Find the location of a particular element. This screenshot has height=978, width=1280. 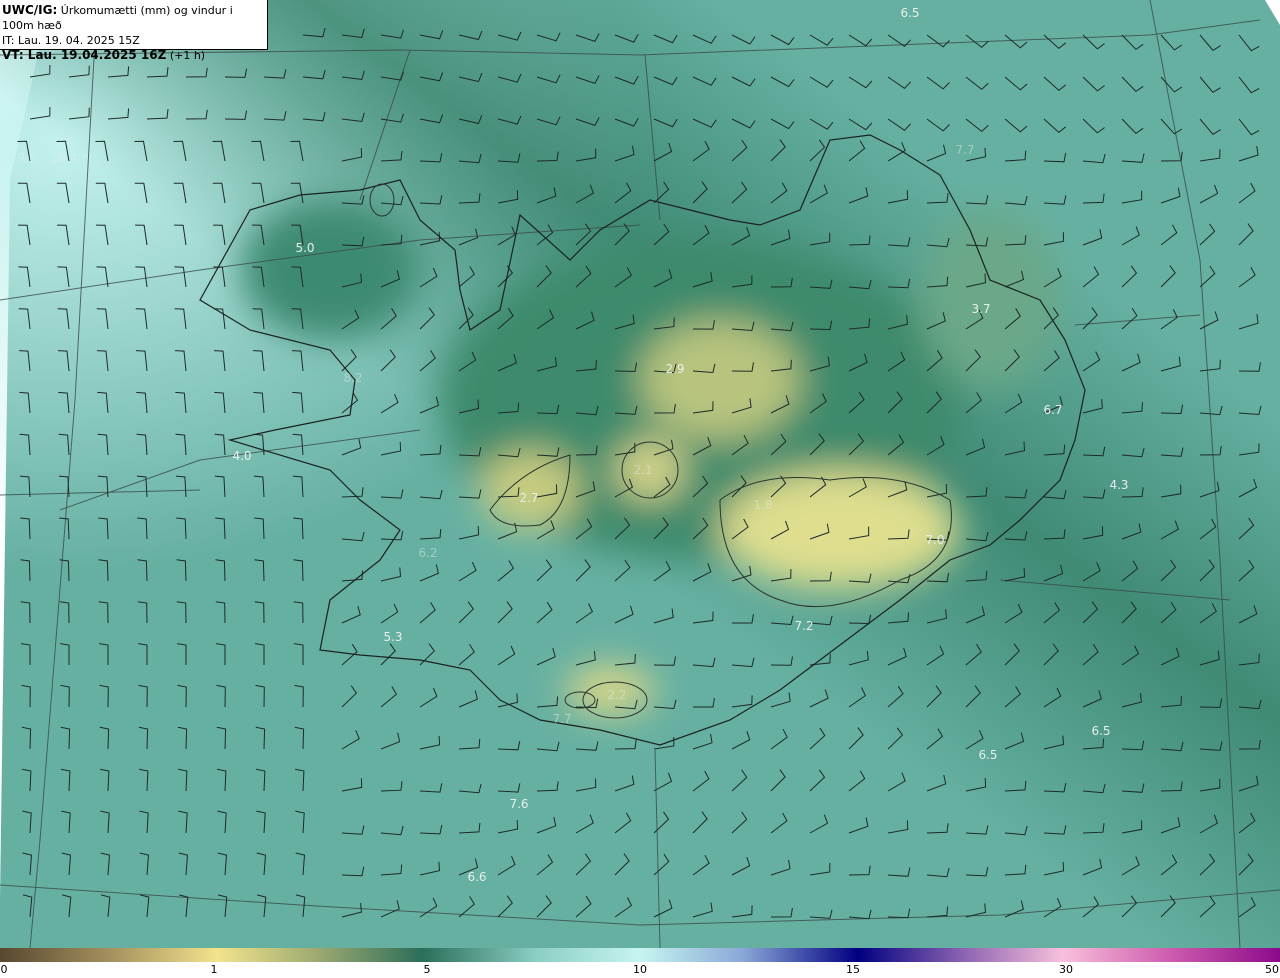

value-label: 6.2 is located at coordinates (428, 553).